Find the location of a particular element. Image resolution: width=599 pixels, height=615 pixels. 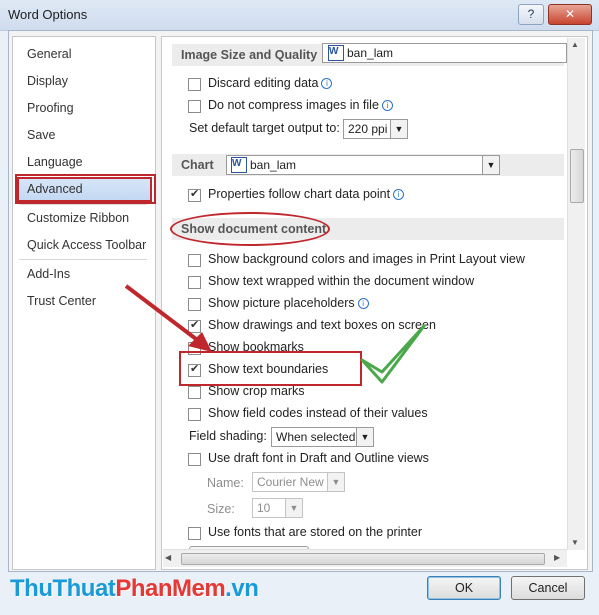

nav-item-trust-center: Trust Center is located at coordinates (61, 301).